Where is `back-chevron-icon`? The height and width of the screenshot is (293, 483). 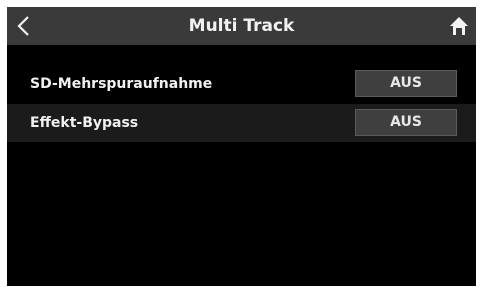 back-chevron-icon is located at coordinates (23, 26).